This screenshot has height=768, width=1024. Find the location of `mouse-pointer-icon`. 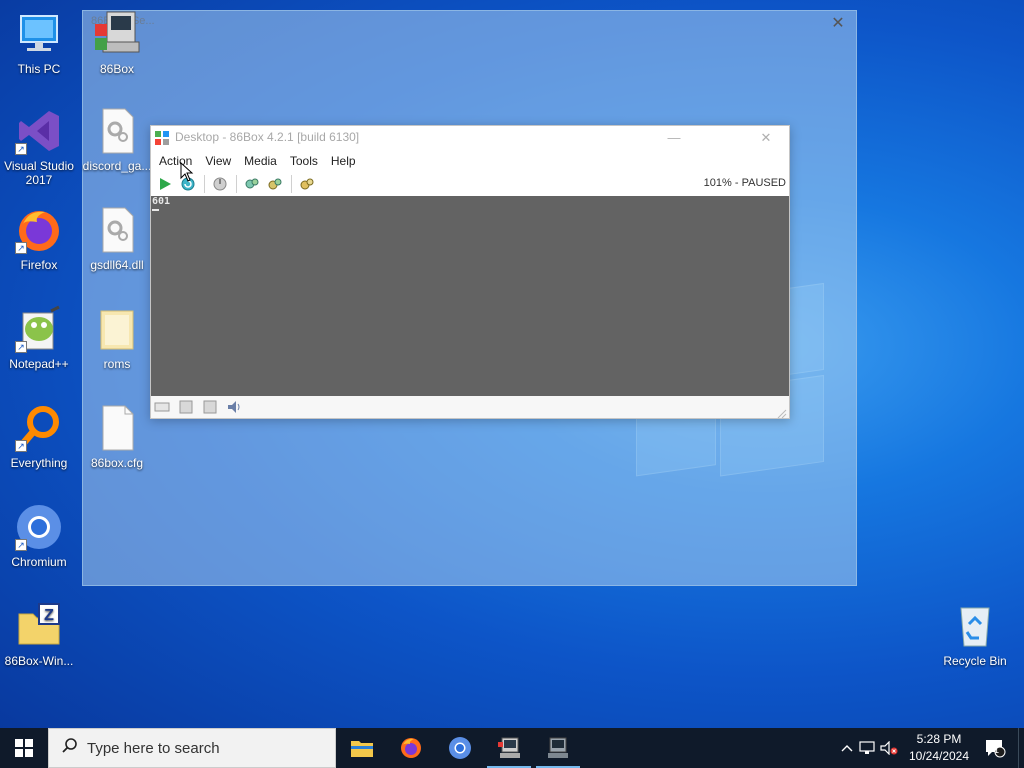

mouse-pointer-icon is located at coordinates (187, 174).